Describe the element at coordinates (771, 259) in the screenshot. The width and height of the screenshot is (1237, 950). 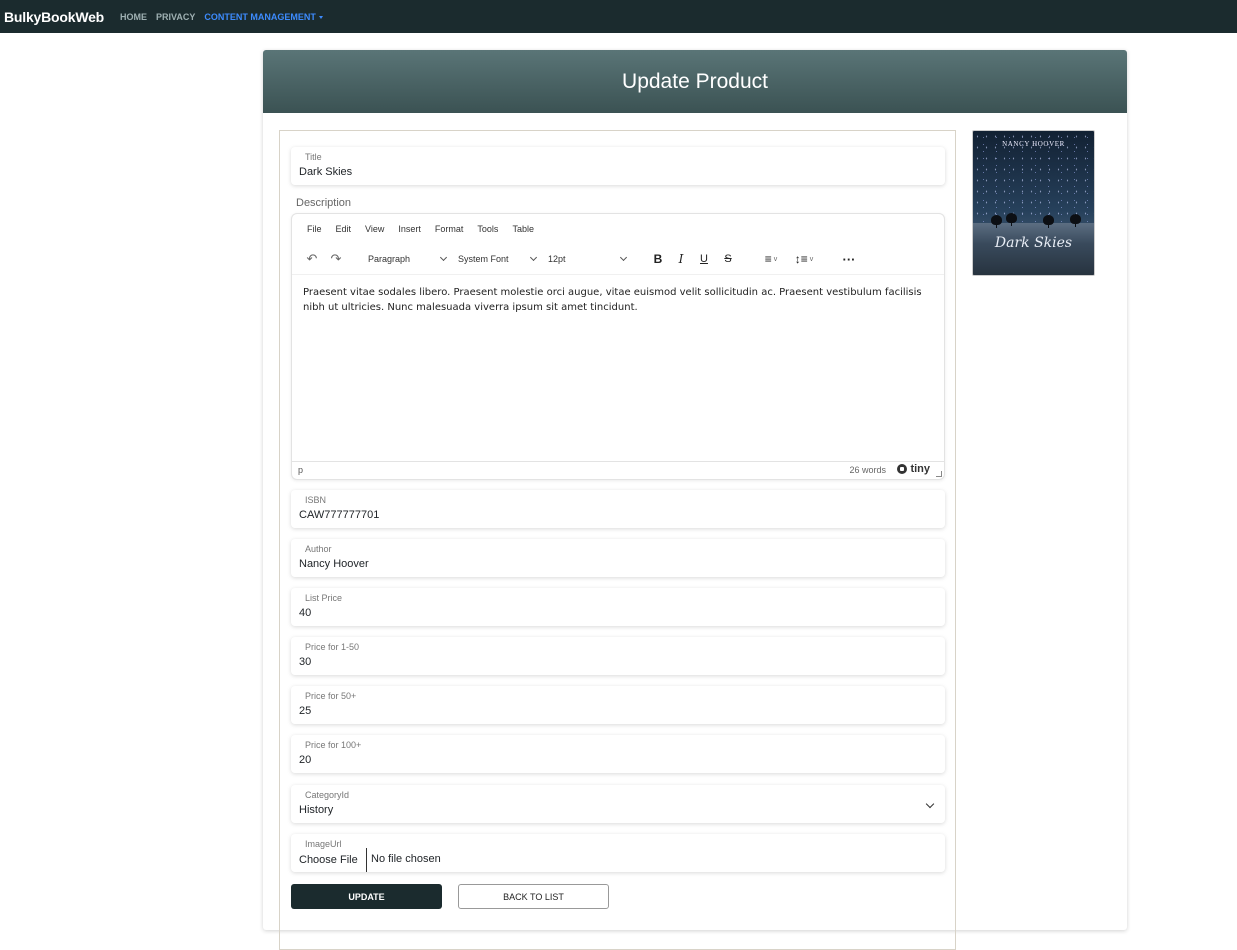
I see `align-left-icon: ≡ v` at that location.